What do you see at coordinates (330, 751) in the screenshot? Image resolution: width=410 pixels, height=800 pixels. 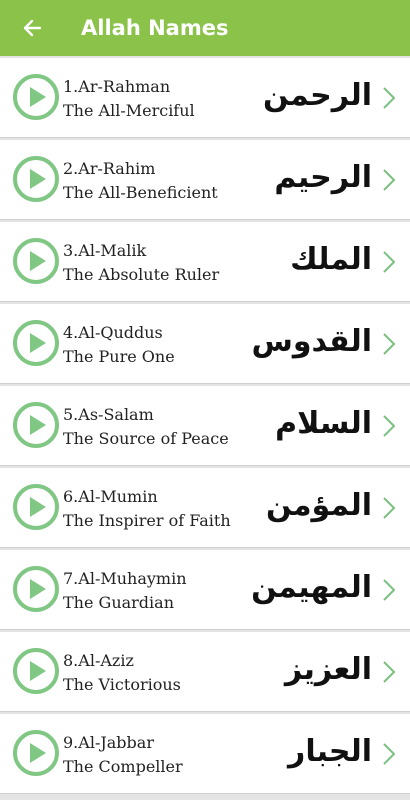 I see `arabic-calligraphy: الجبار` at bounding box center [330, 751].